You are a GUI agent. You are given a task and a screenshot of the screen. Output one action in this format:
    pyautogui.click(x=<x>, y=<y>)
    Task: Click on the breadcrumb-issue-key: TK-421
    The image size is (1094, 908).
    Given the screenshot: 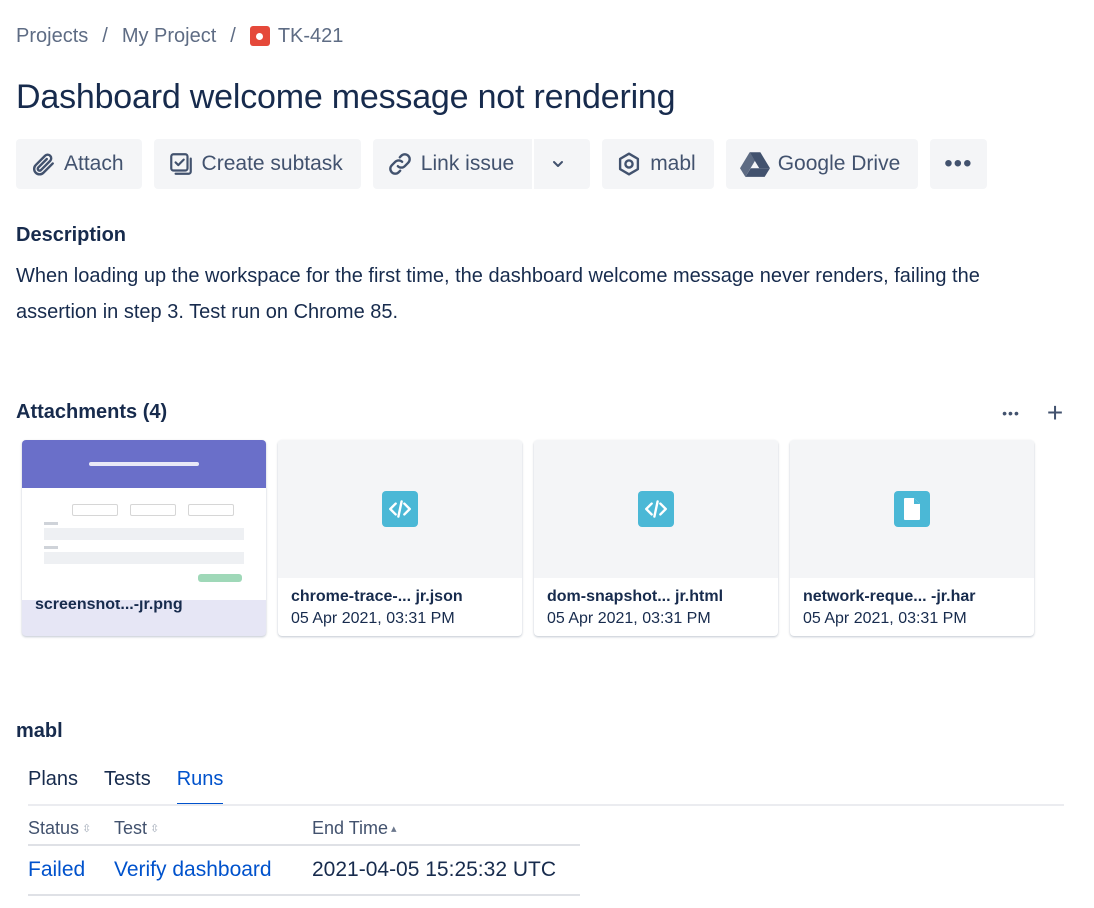 What is the action you would take?
    pyautogui.click(x=311, y=36)
    